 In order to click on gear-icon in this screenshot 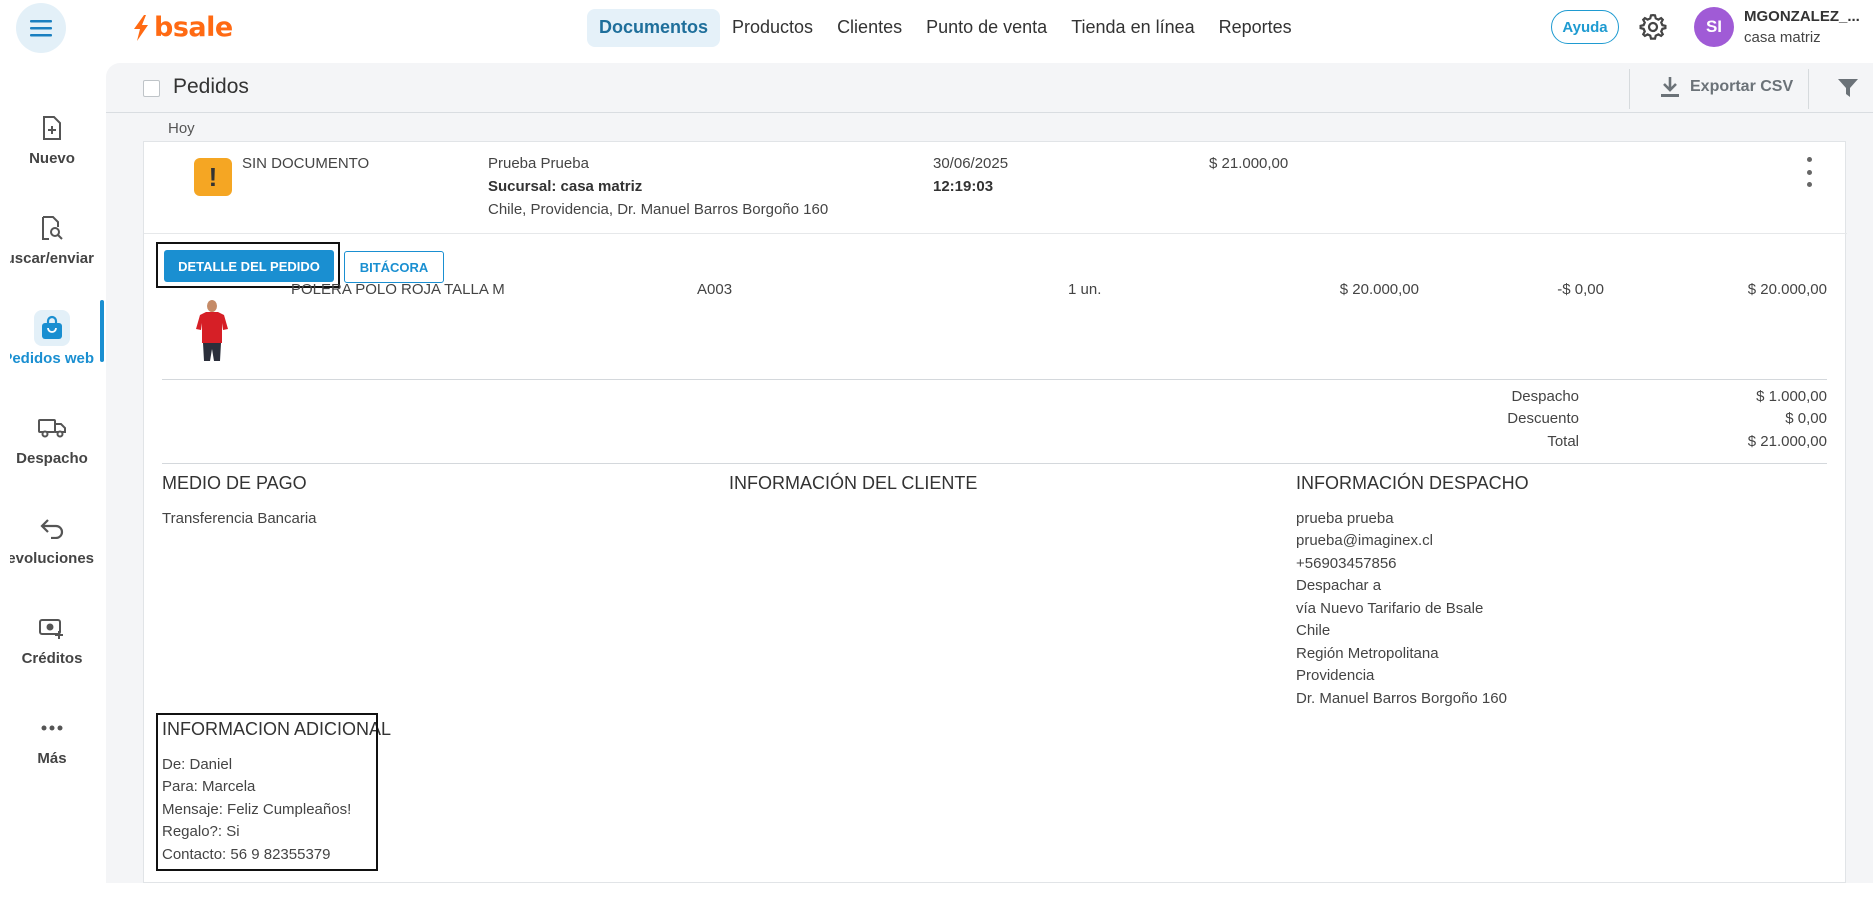, I will do `click(1653, 26)`.